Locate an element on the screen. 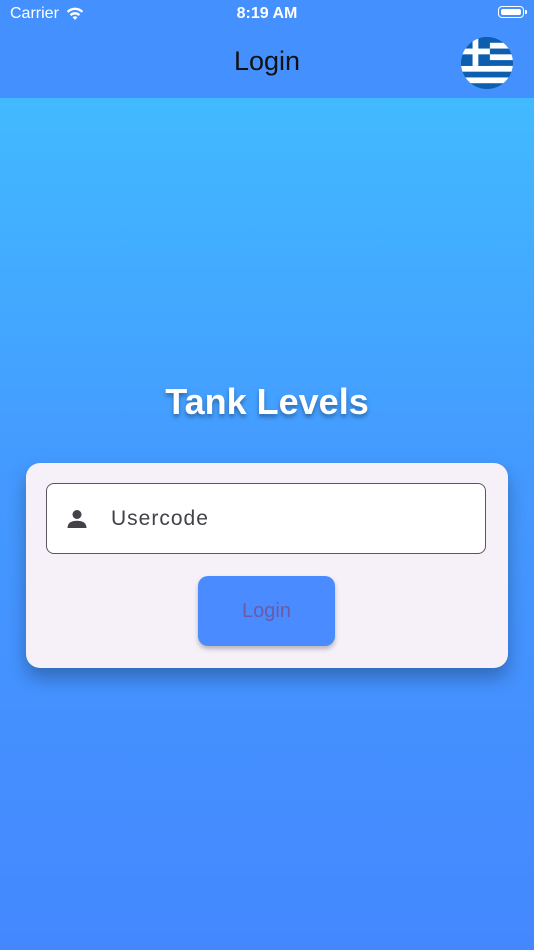 The height and width of the screenshot is (950, 534). app-title: Tank Levels is located at coordinates (267, 401).